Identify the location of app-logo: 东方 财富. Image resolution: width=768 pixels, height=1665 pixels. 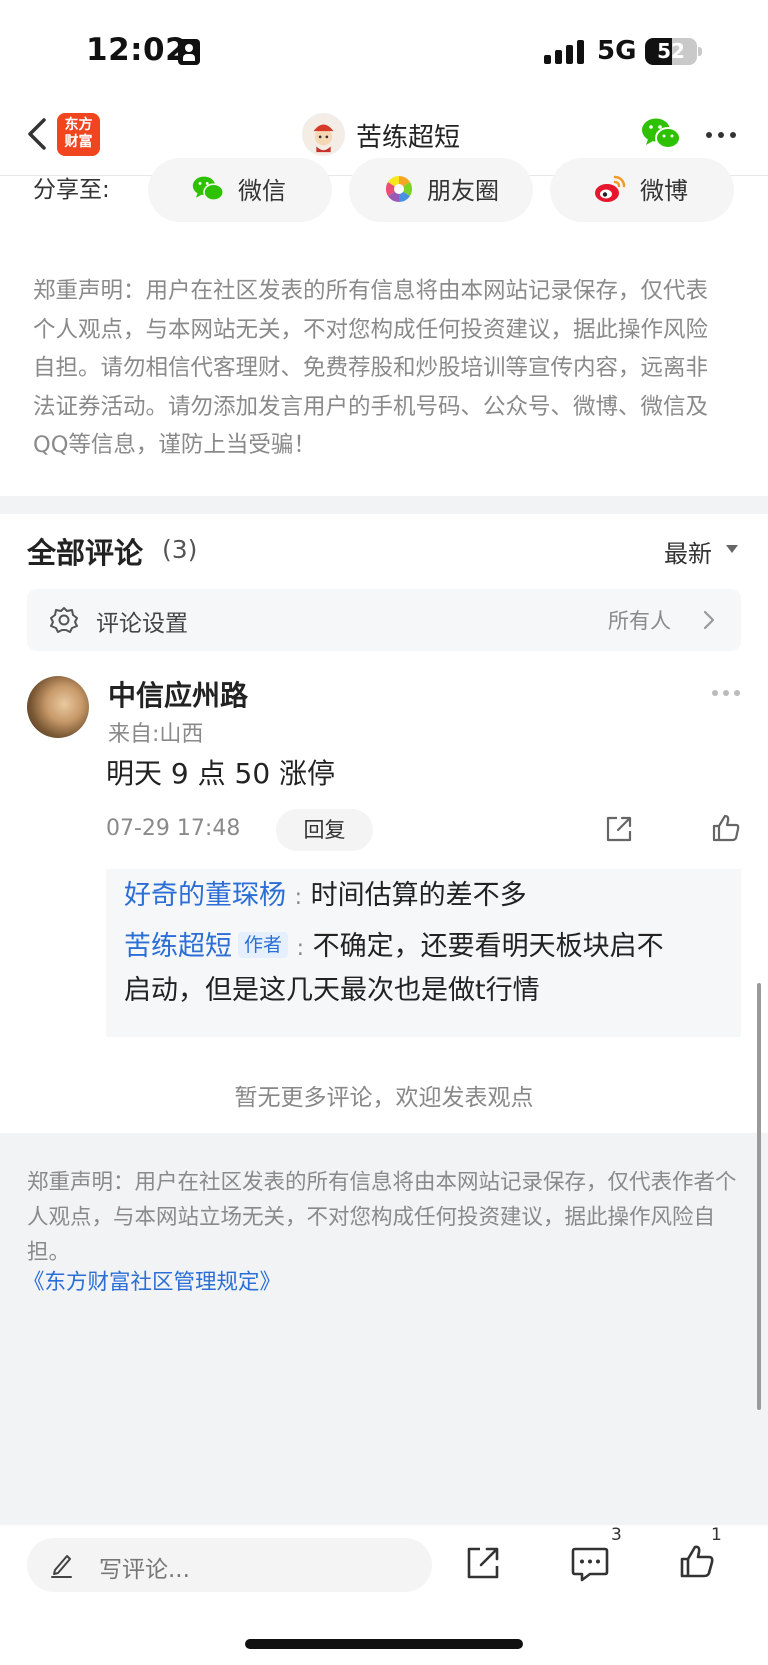
(78, 134).